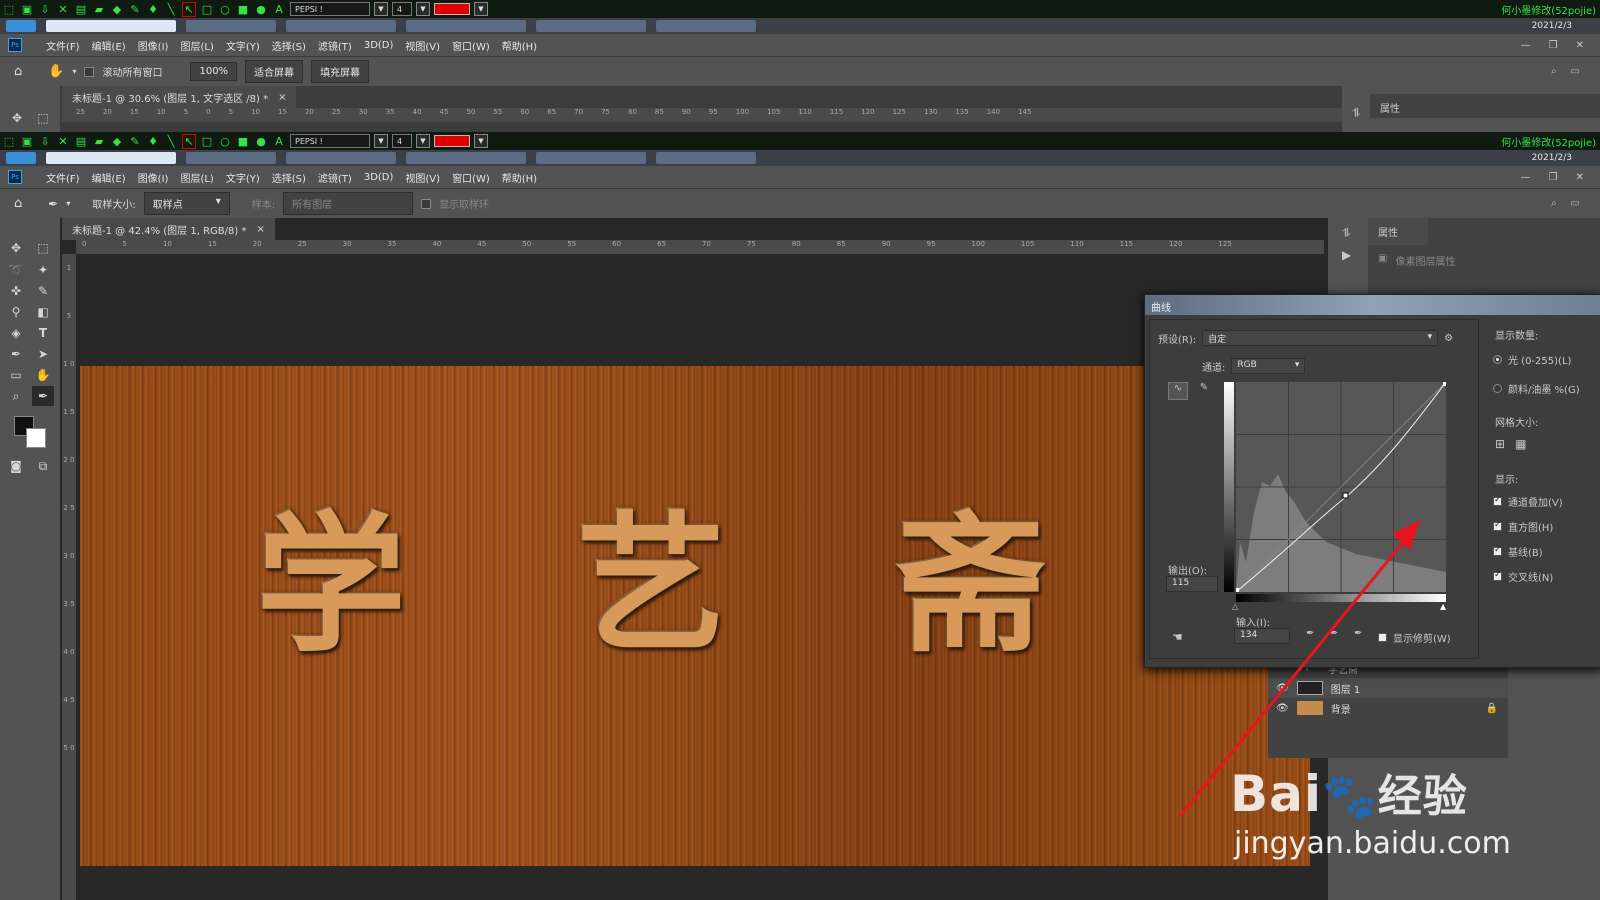  I want to click on download-icon: ⇩, so click(45, 9).